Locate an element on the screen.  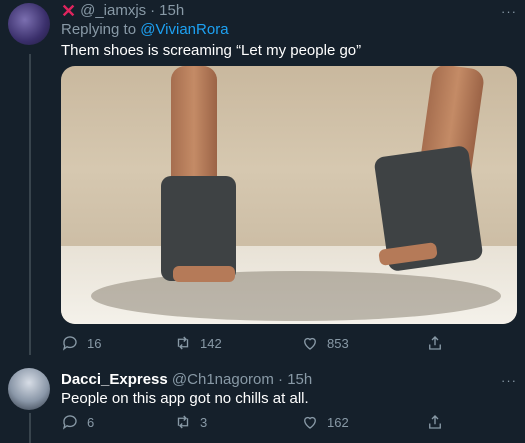
image-toes is located at coordinates (204, 274).